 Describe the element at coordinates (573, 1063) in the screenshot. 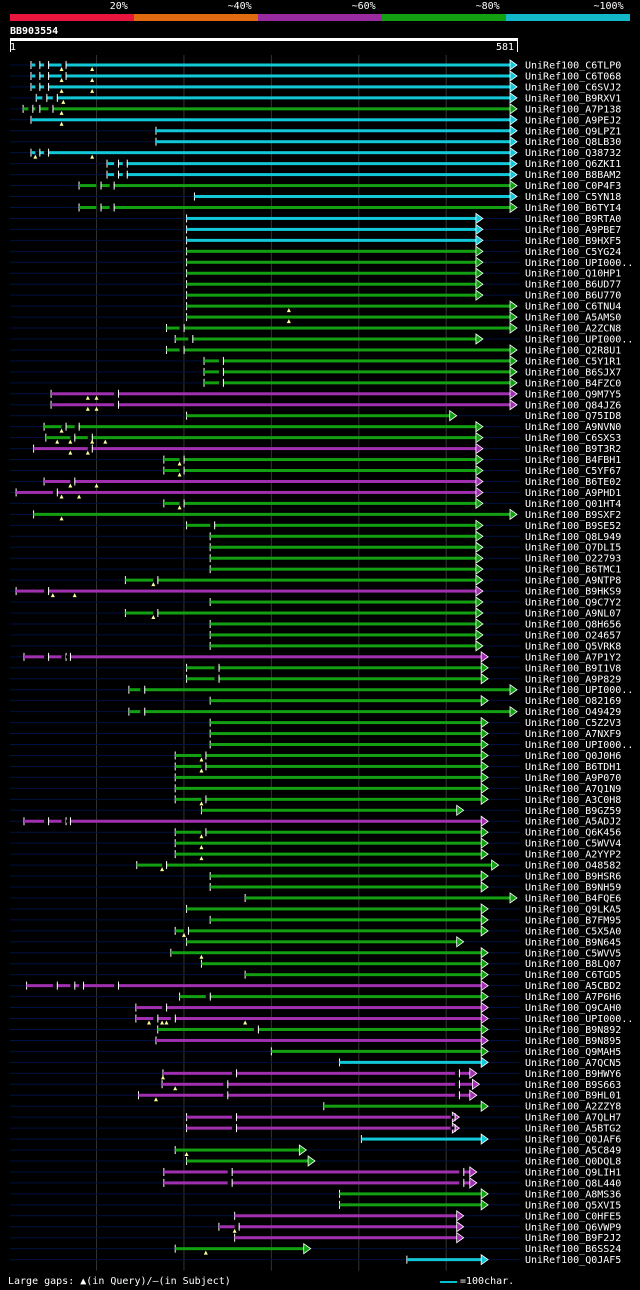

I see `hit-label: UniRef100_A7QCN5` at that location.